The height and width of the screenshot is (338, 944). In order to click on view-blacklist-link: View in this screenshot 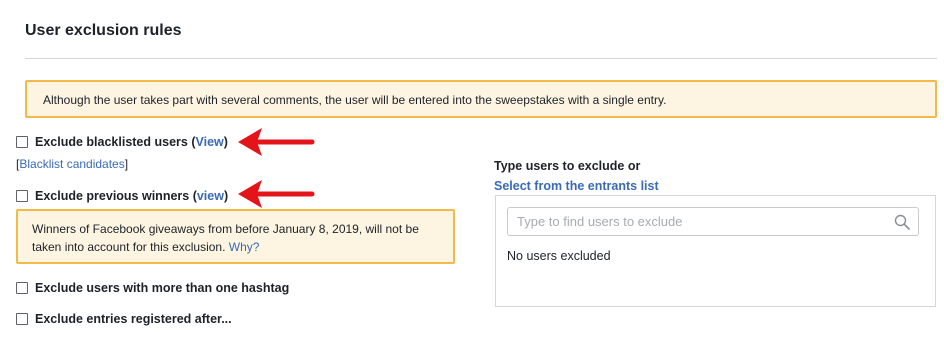, I will do `click(210, 142)`.